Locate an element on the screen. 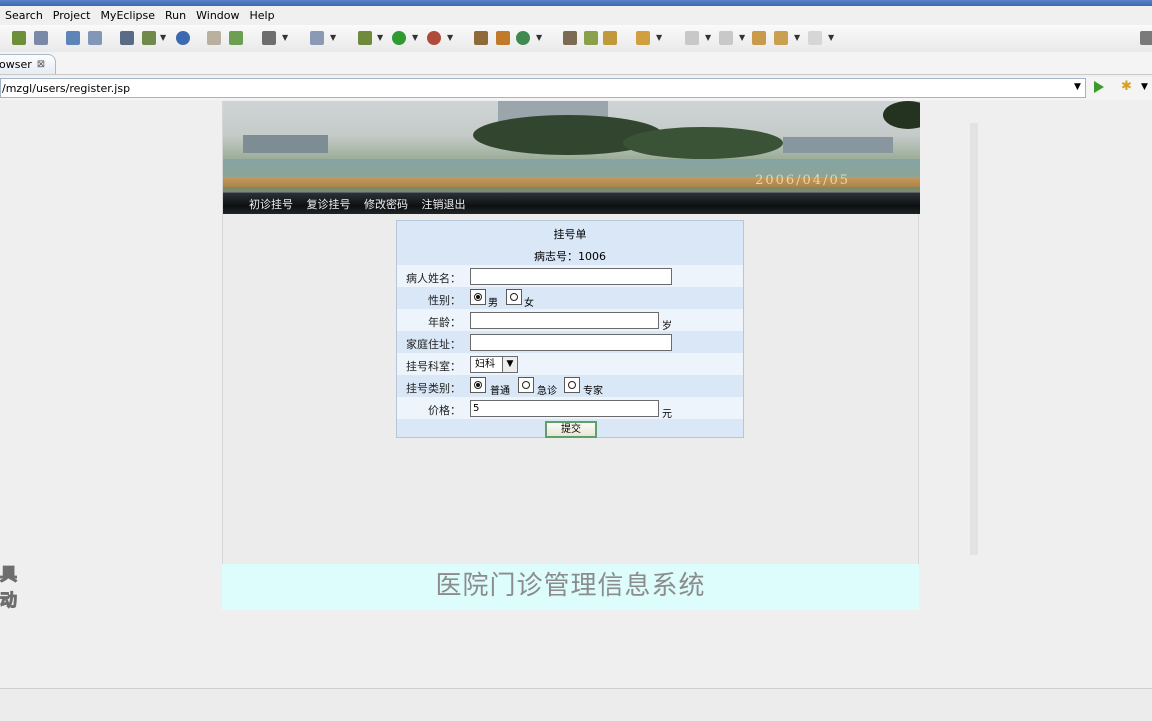 This screenshot has height=721, width=1152. row-submit: 提交 is located at coordinates (570, 428).